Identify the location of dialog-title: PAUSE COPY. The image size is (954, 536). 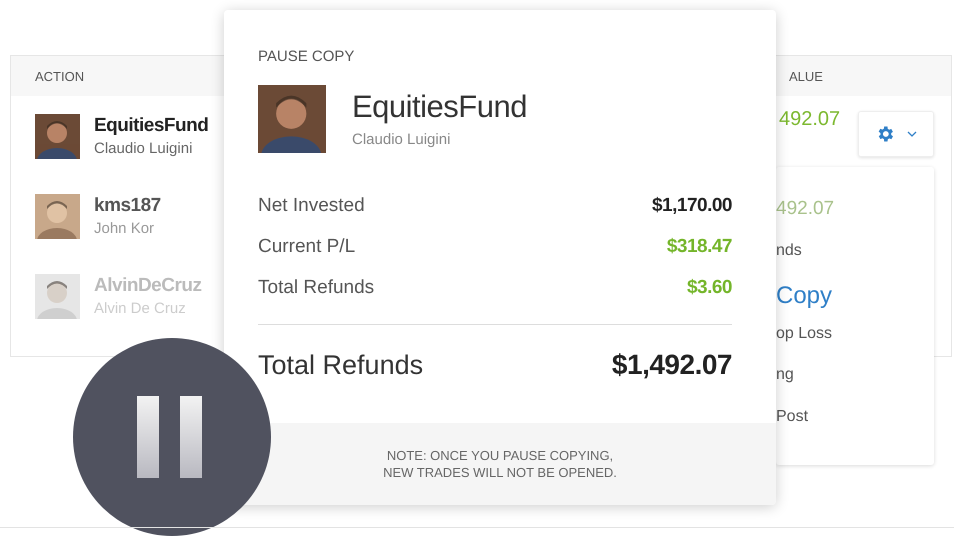
(307, 56).